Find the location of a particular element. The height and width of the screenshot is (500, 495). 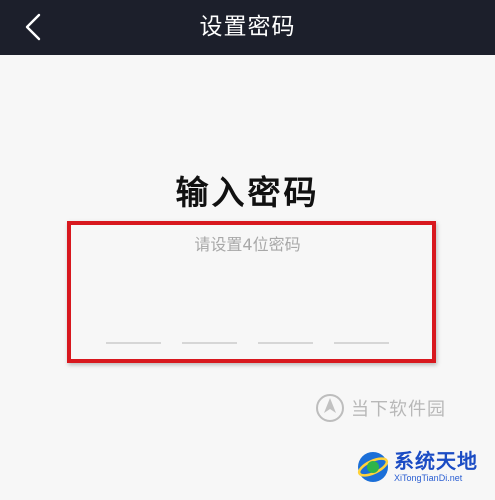

password-hint: 请设置4位密码 is located at coordinates (247, 244).